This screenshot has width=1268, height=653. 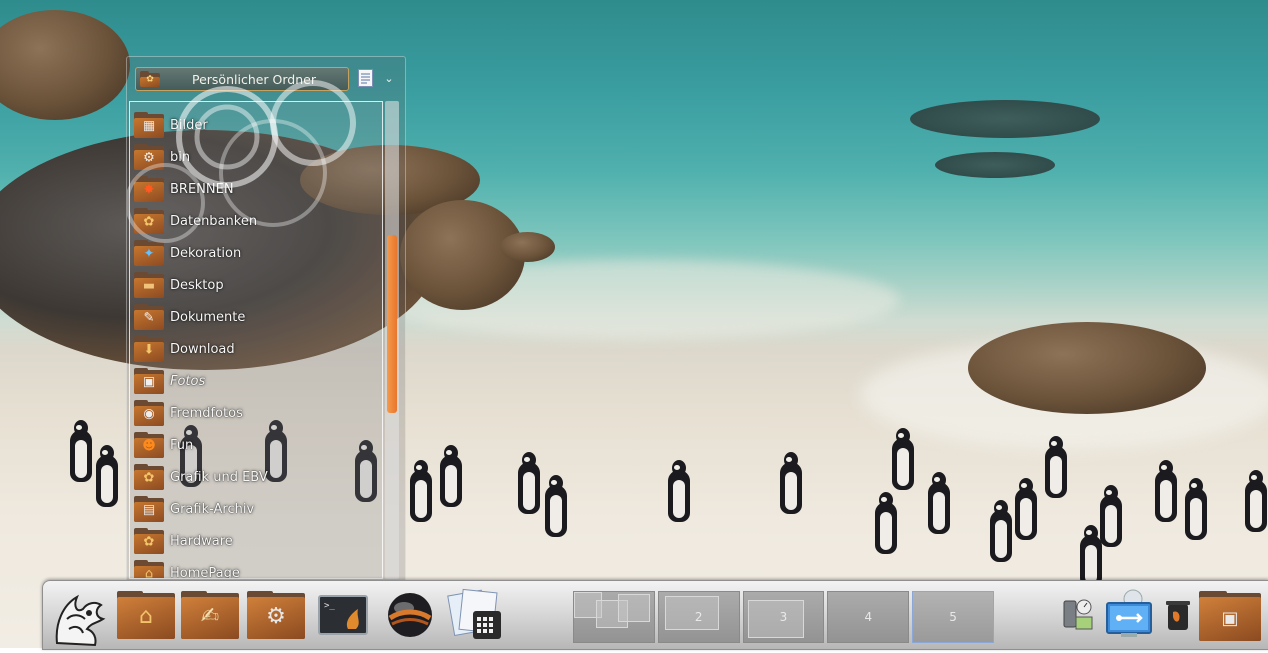 I want to click on folder-item-label: Download, so click(x=202, y=349).